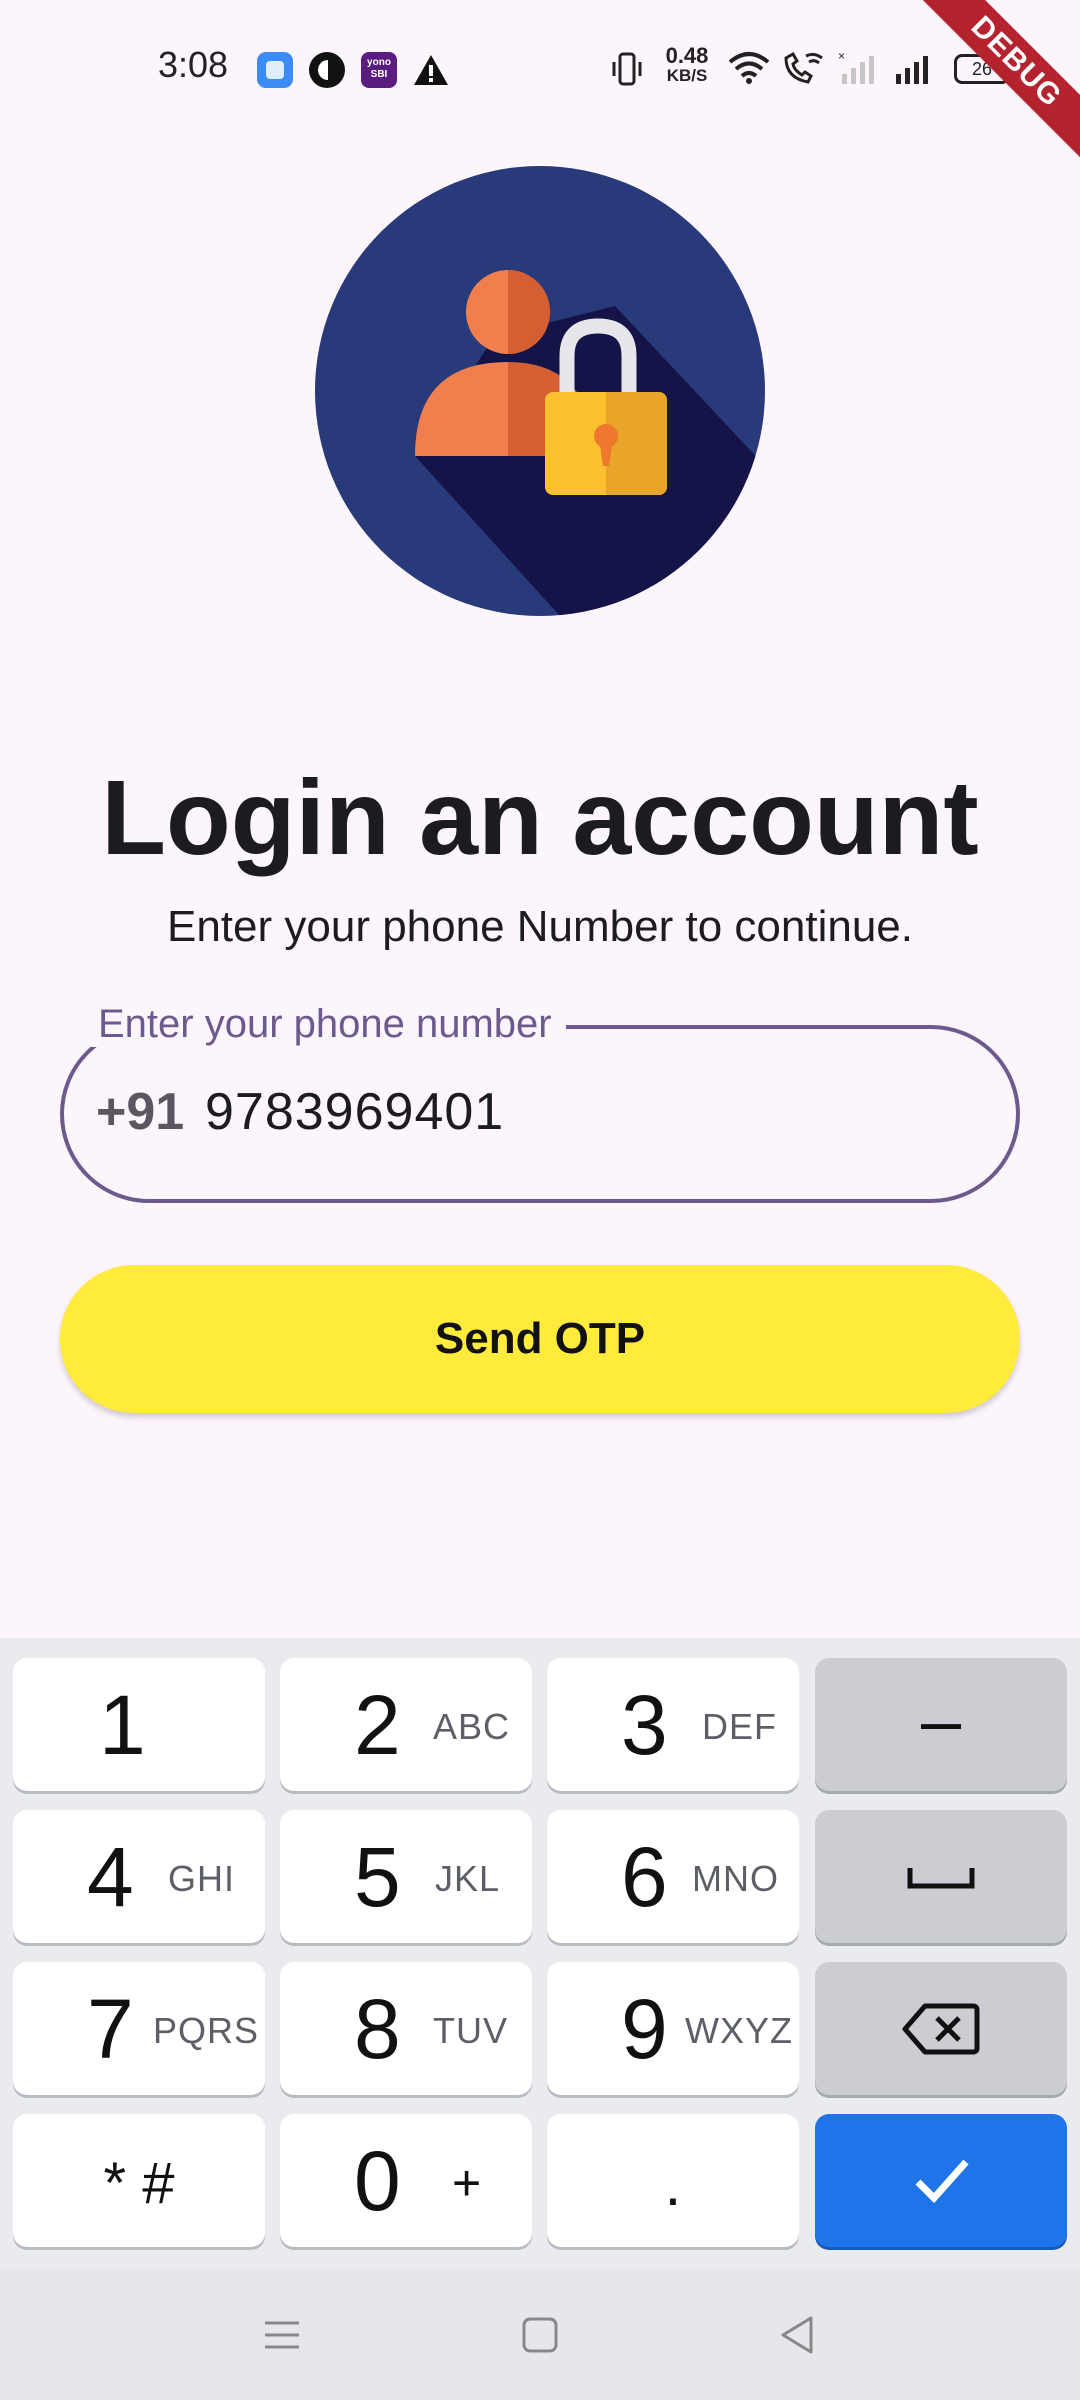  I want to click on key-6-label: 6, so click(644, 1877).